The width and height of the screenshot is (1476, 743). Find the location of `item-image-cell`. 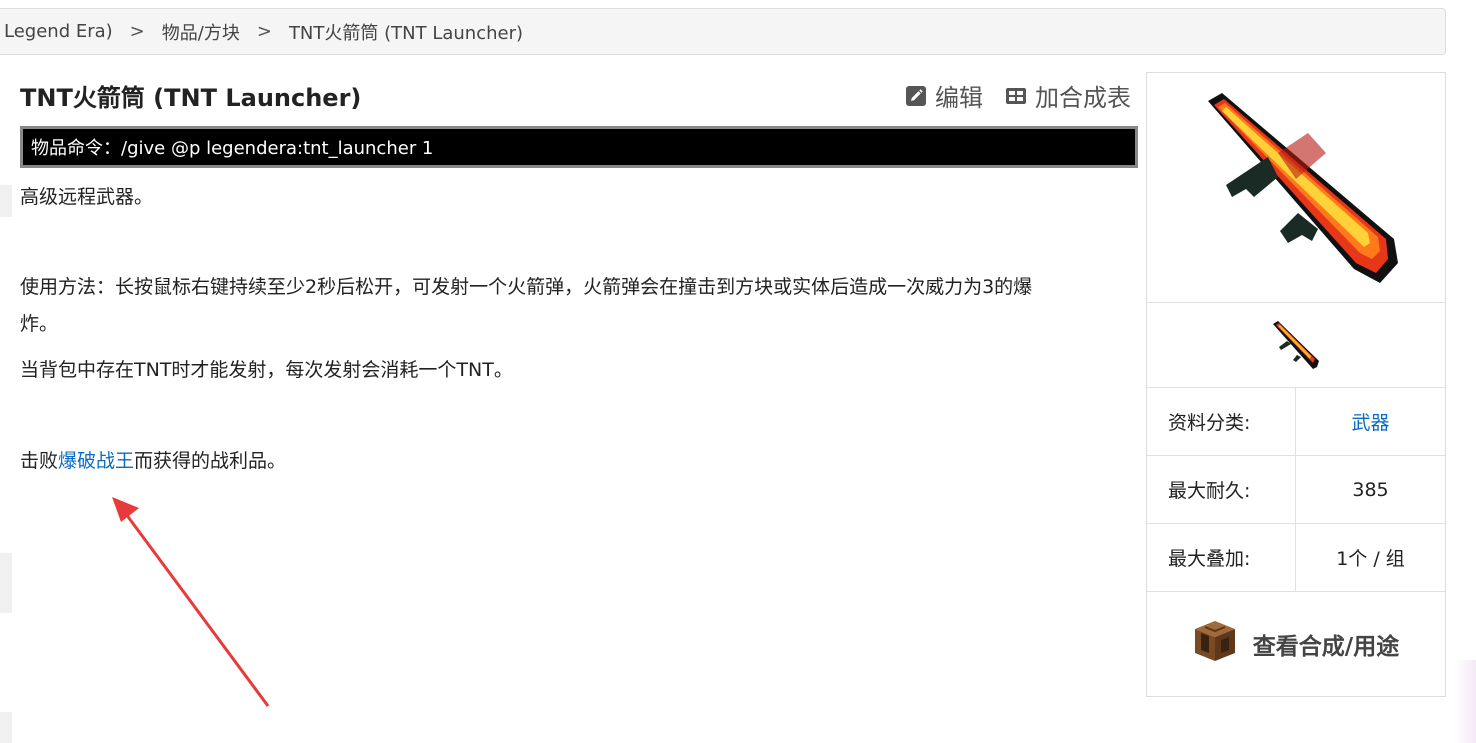

item-image-cell is located at coordinates (1296, 188).